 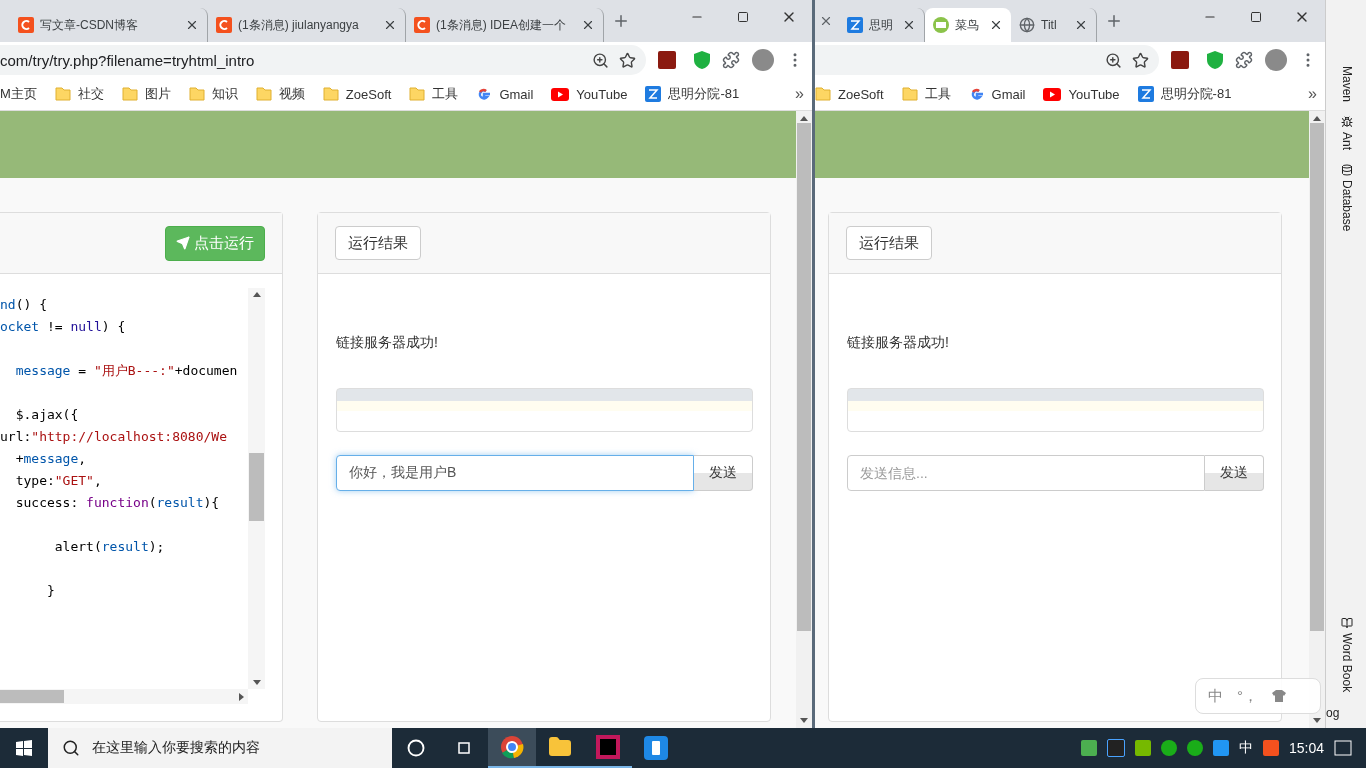 I want to click on message-input: 你好，我是用户B, so click(x=515, y=473).